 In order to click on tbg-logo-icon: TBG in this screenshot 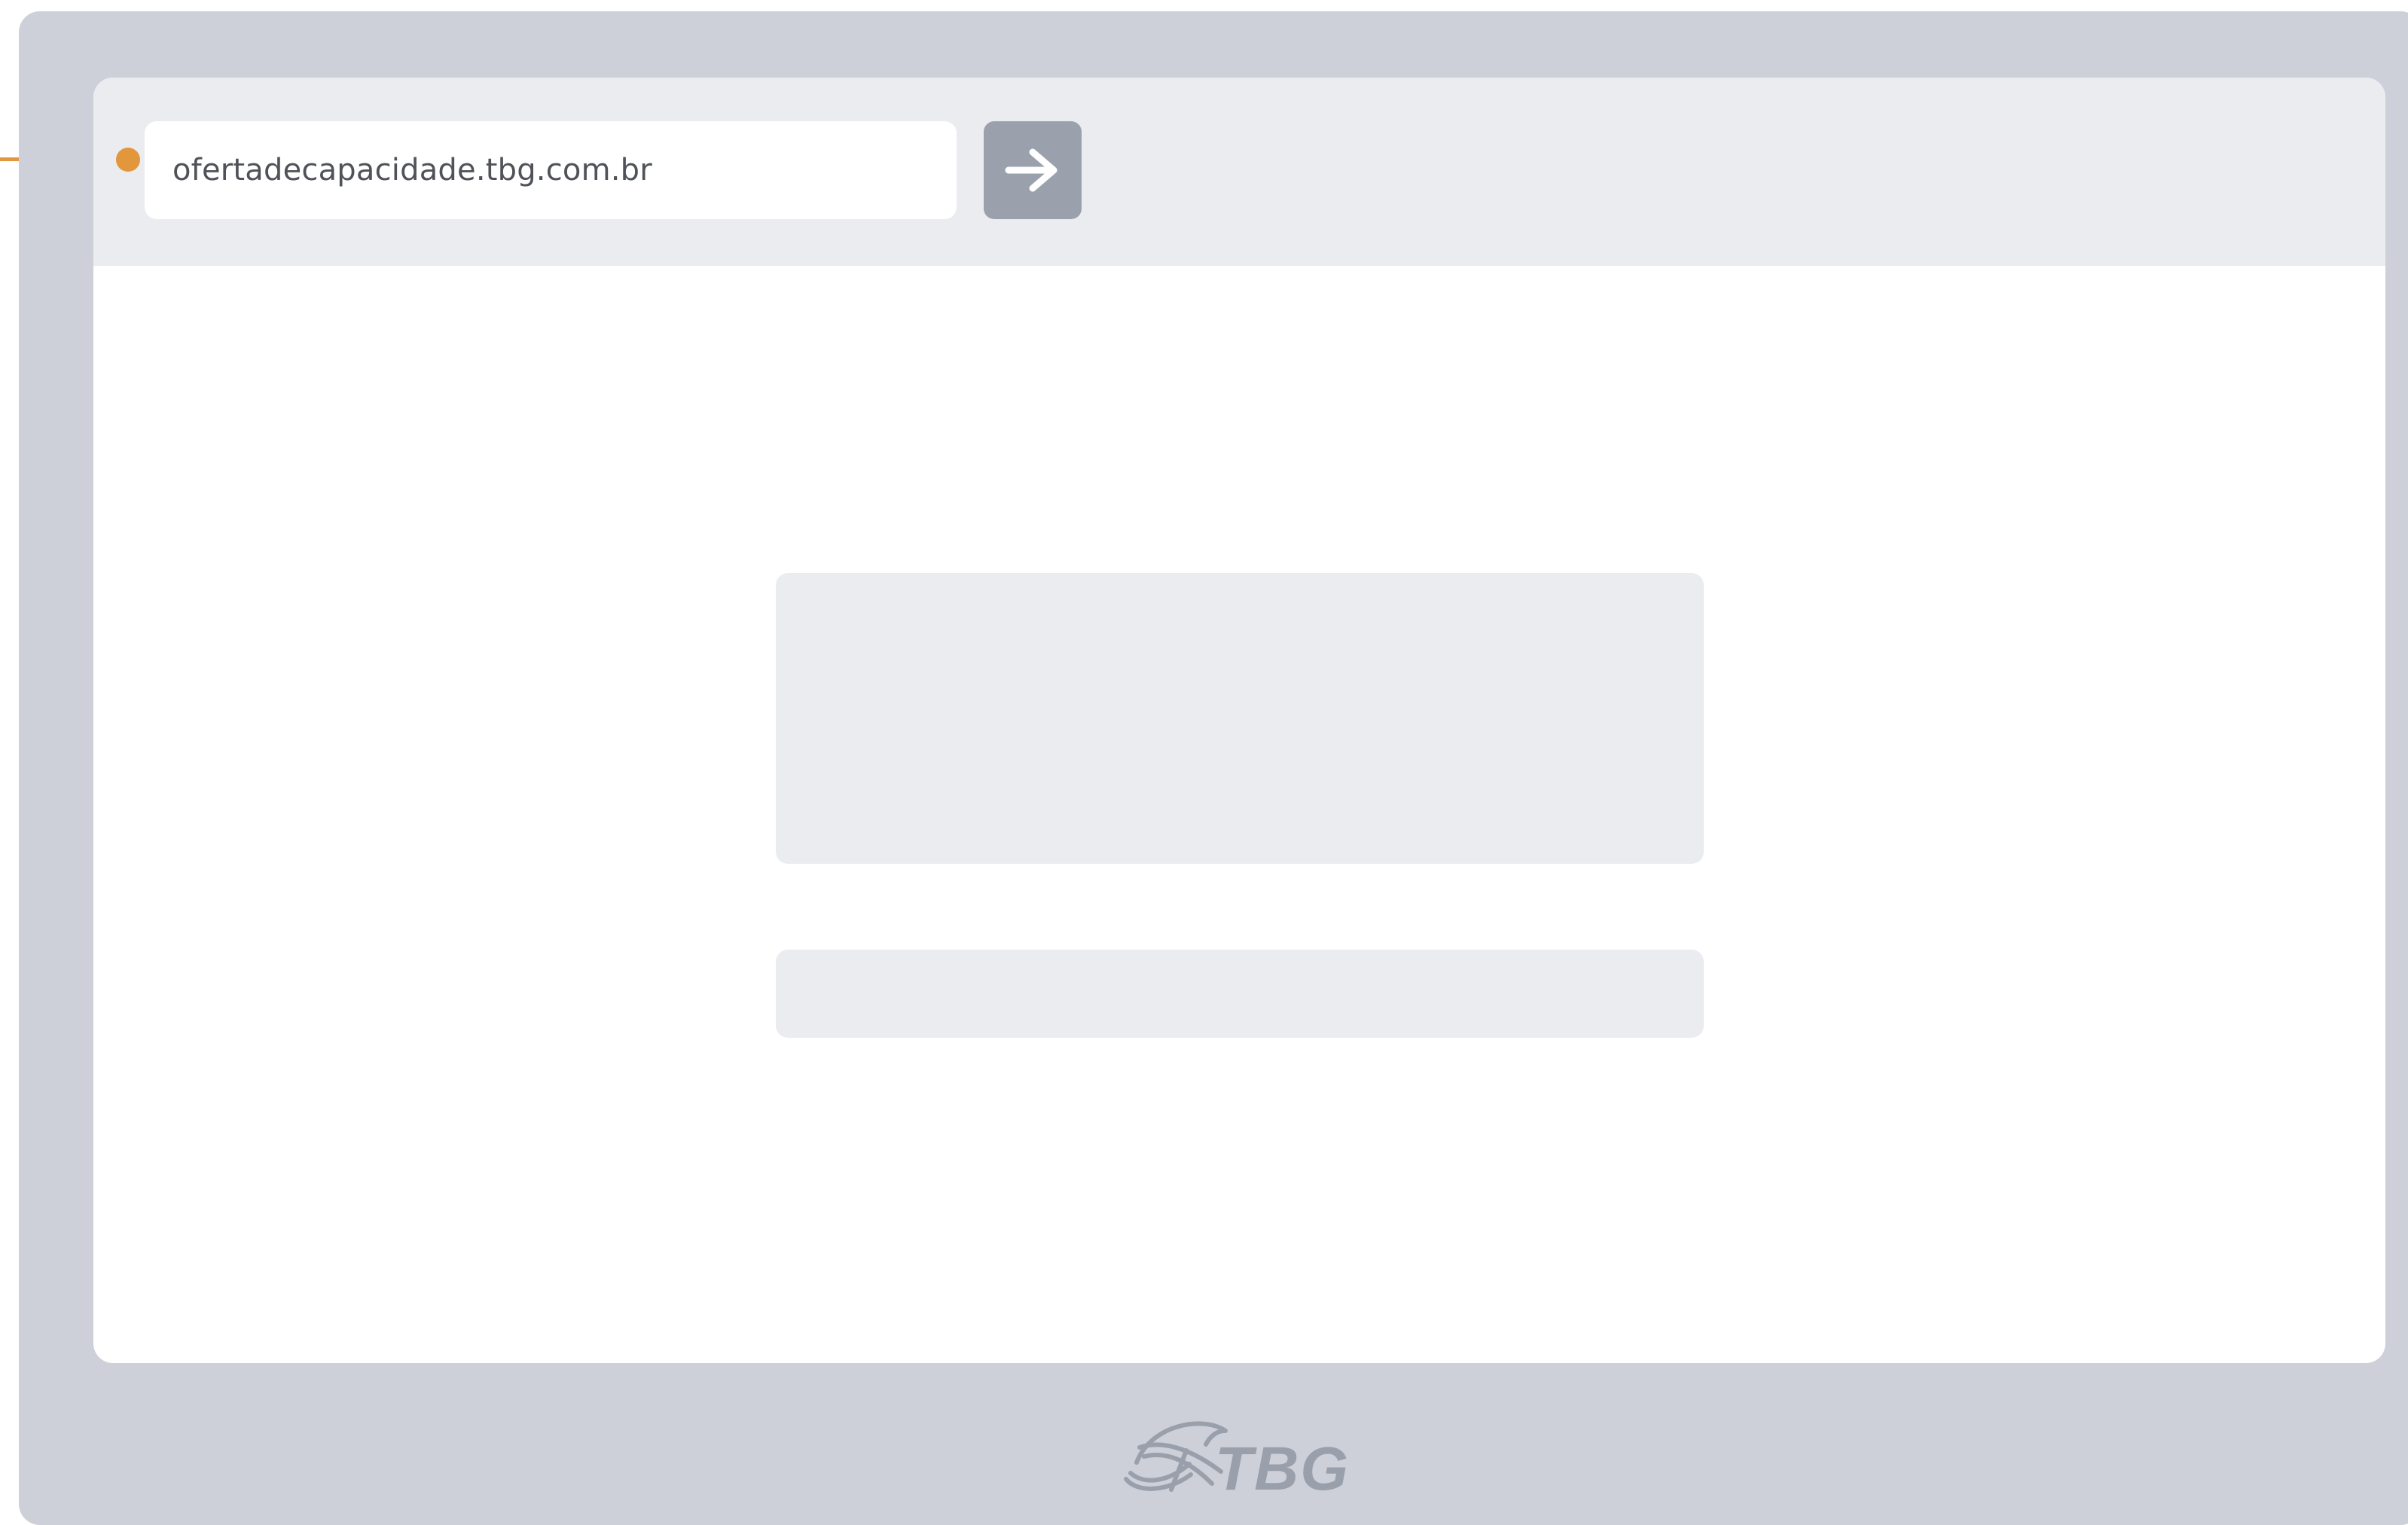, I will do `click(1237, 1462)`.